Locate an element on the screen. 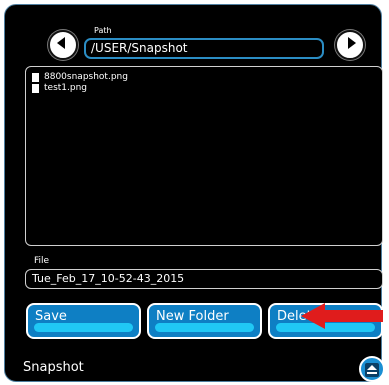  screen-title: Snapshot is located at coordinates (53, 367).